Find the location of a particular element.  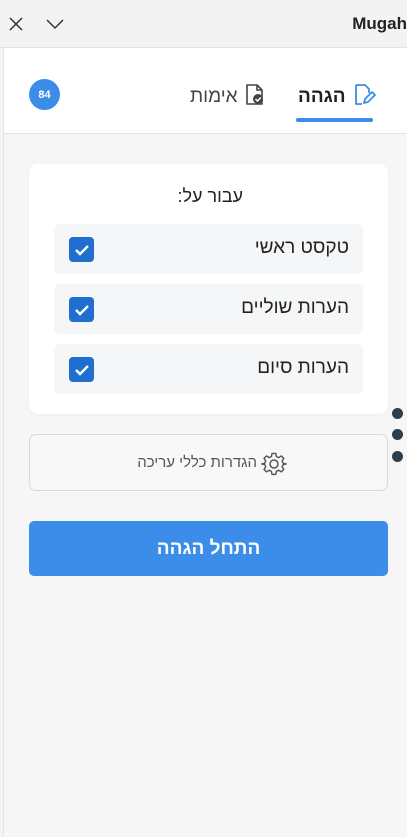

tab-verification: אימות is located at coordinates (228, 97).